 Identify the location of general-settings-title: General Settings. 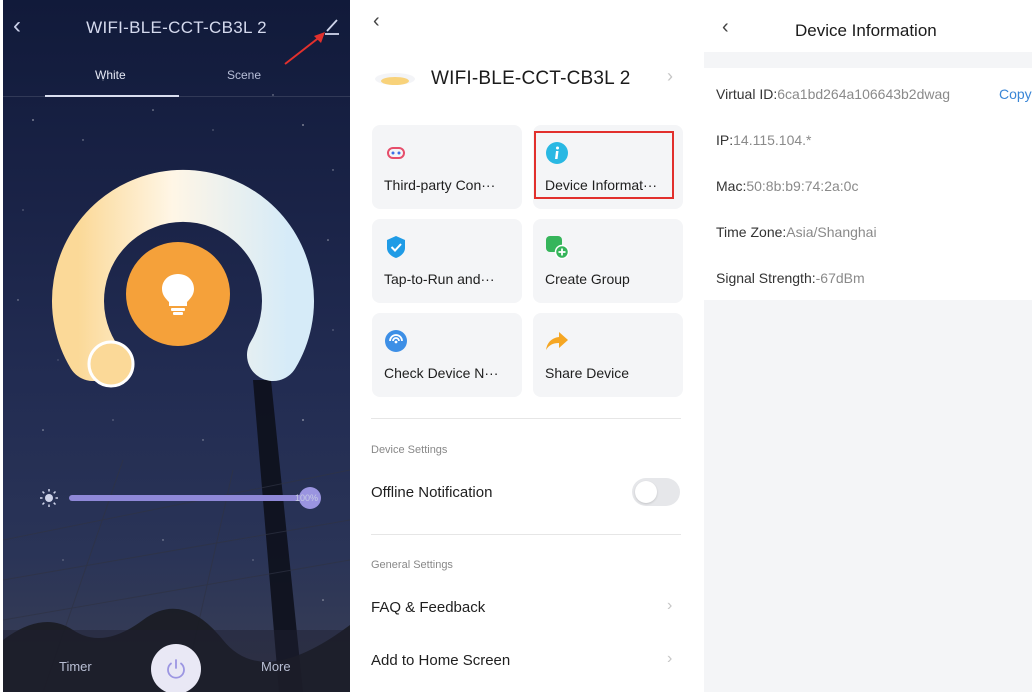
(412, 565).